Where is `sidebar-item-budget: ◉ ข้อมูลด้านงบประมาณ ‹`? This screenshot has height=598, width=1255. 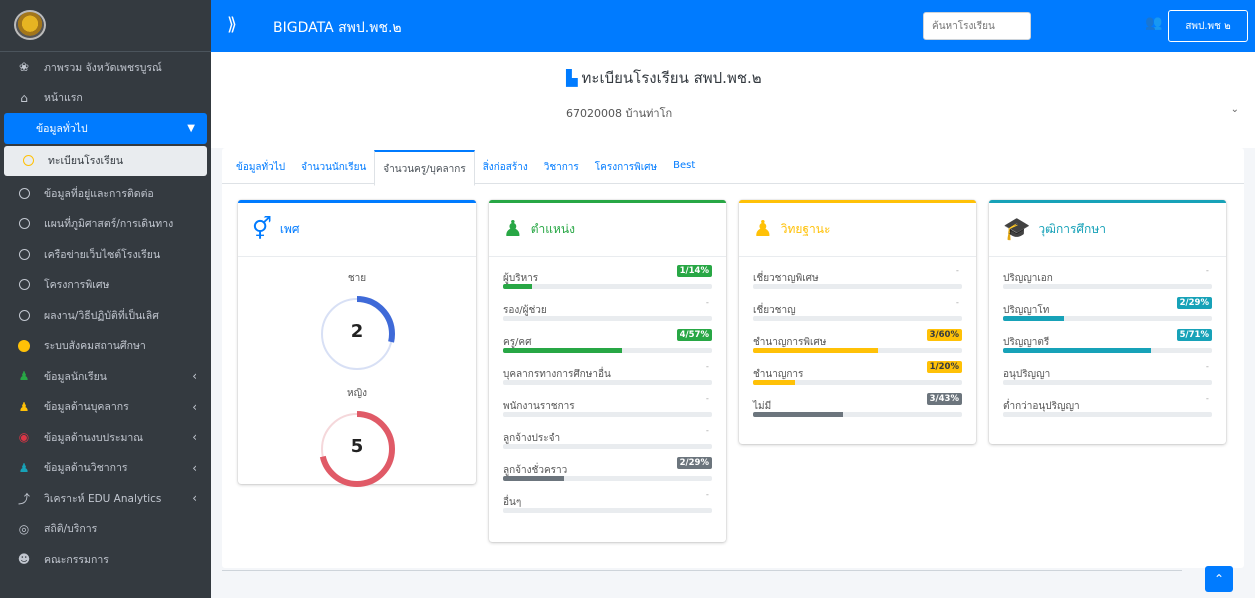 sidebar-item-budget: ◉ ข้อมูลด้านงบประมาณ ‹ is located at coordinates (105, 437).